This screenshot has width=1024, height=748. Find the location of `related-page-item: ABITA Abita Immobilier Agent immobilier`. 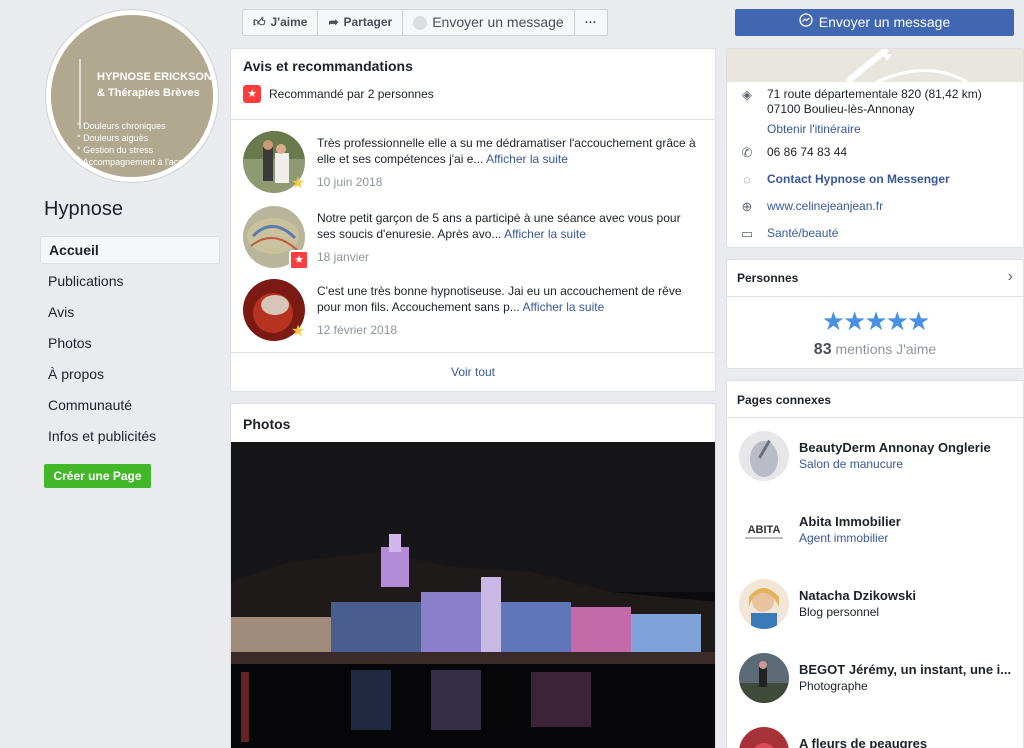

related-page-item: ABITA Abita Immobilier Agent immobilier is located at coordinates (879, 532).